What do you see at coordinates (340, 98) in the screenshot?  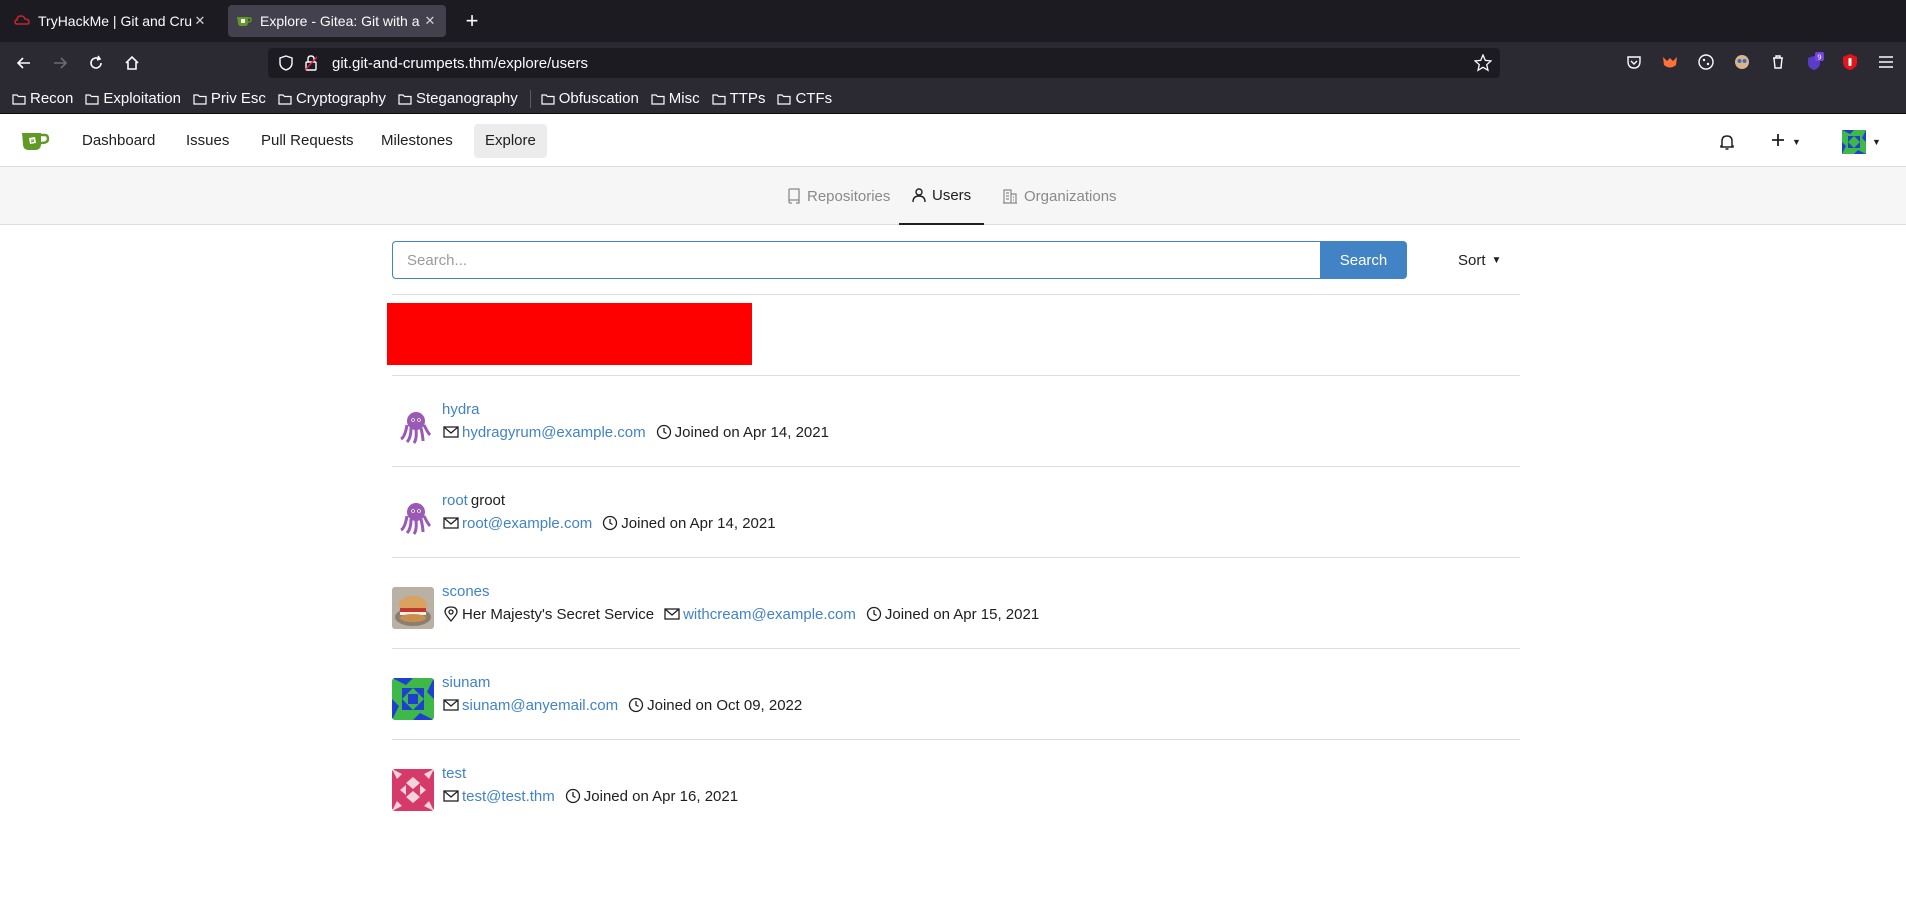 I see `bookmark-label: Cryptography` at bounding box center [340, 98].